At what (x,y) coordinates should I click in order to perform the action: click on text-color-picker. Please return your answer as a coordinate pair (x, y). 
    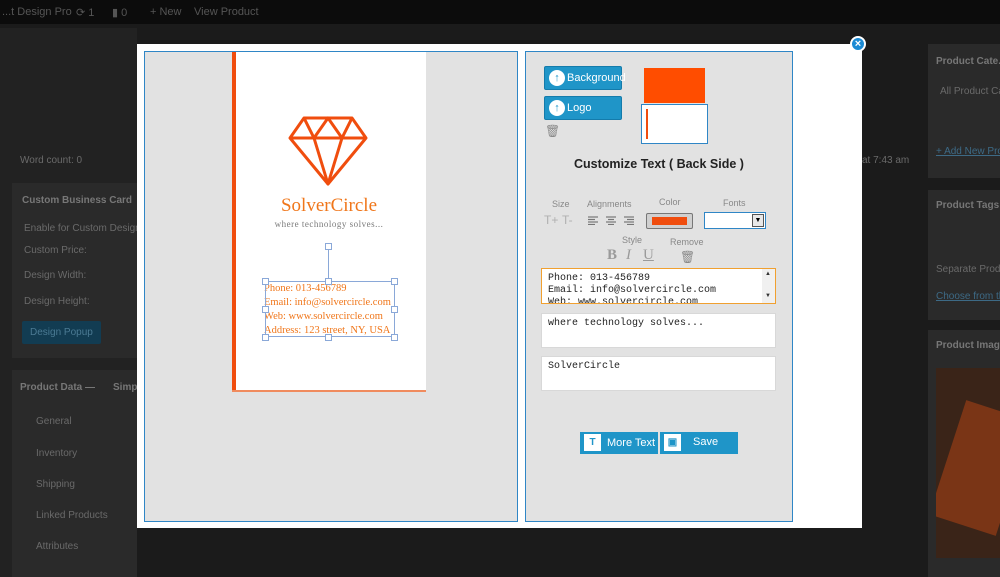
    Looking at the image, I should click on (669, 221).